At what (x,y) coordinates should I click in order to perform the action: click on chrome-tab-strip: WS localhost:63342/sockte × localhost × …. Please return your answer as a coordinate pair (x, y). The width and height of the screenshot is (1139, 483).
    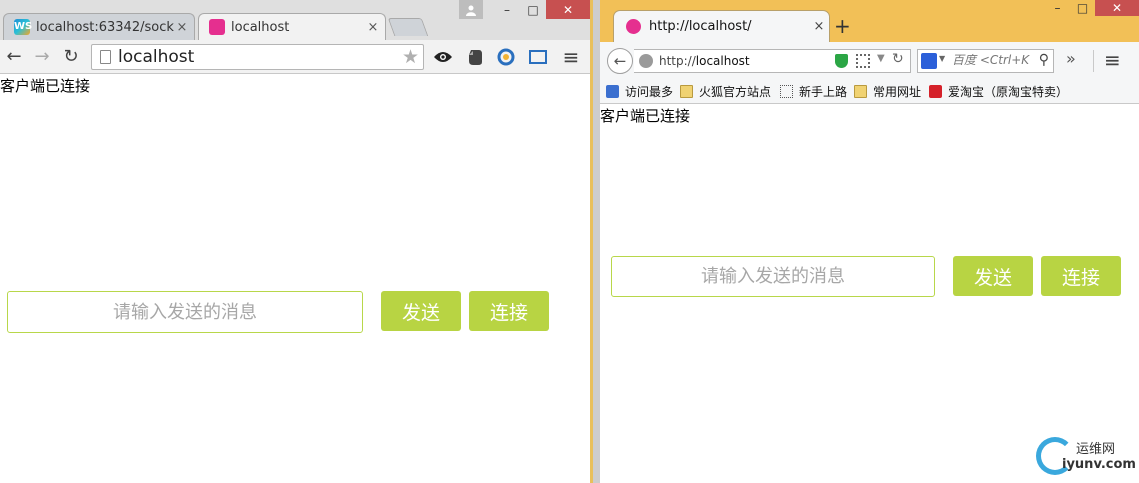
    Looking at the image, I should click on (295, 20).